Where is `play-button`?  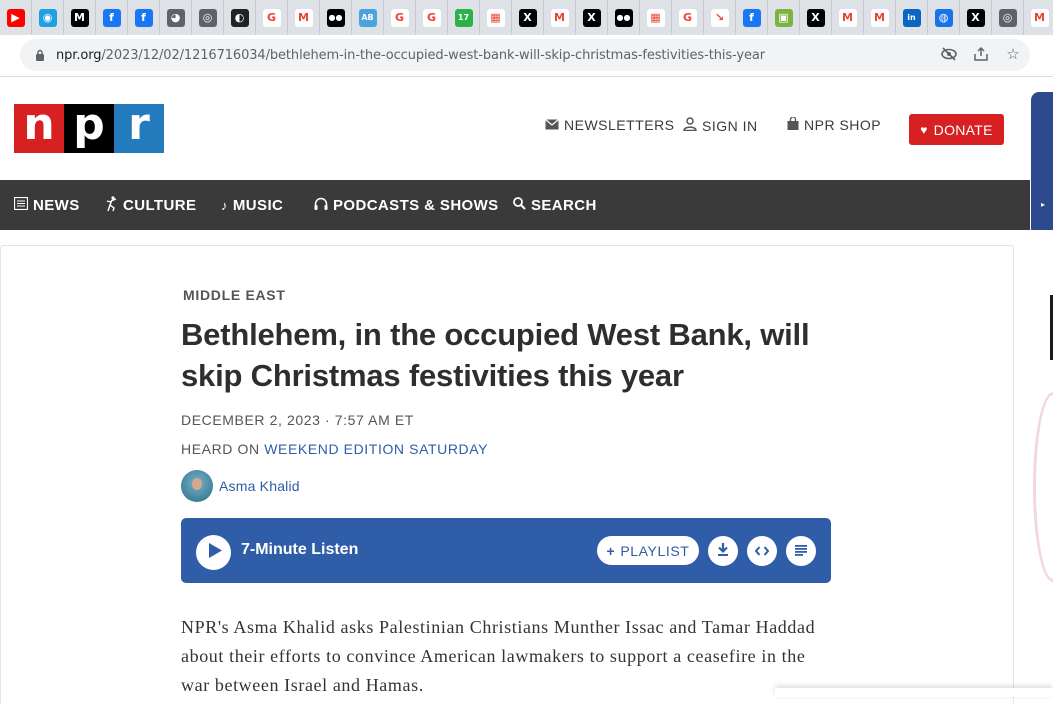 play-button is located at coordinates (213, 552).